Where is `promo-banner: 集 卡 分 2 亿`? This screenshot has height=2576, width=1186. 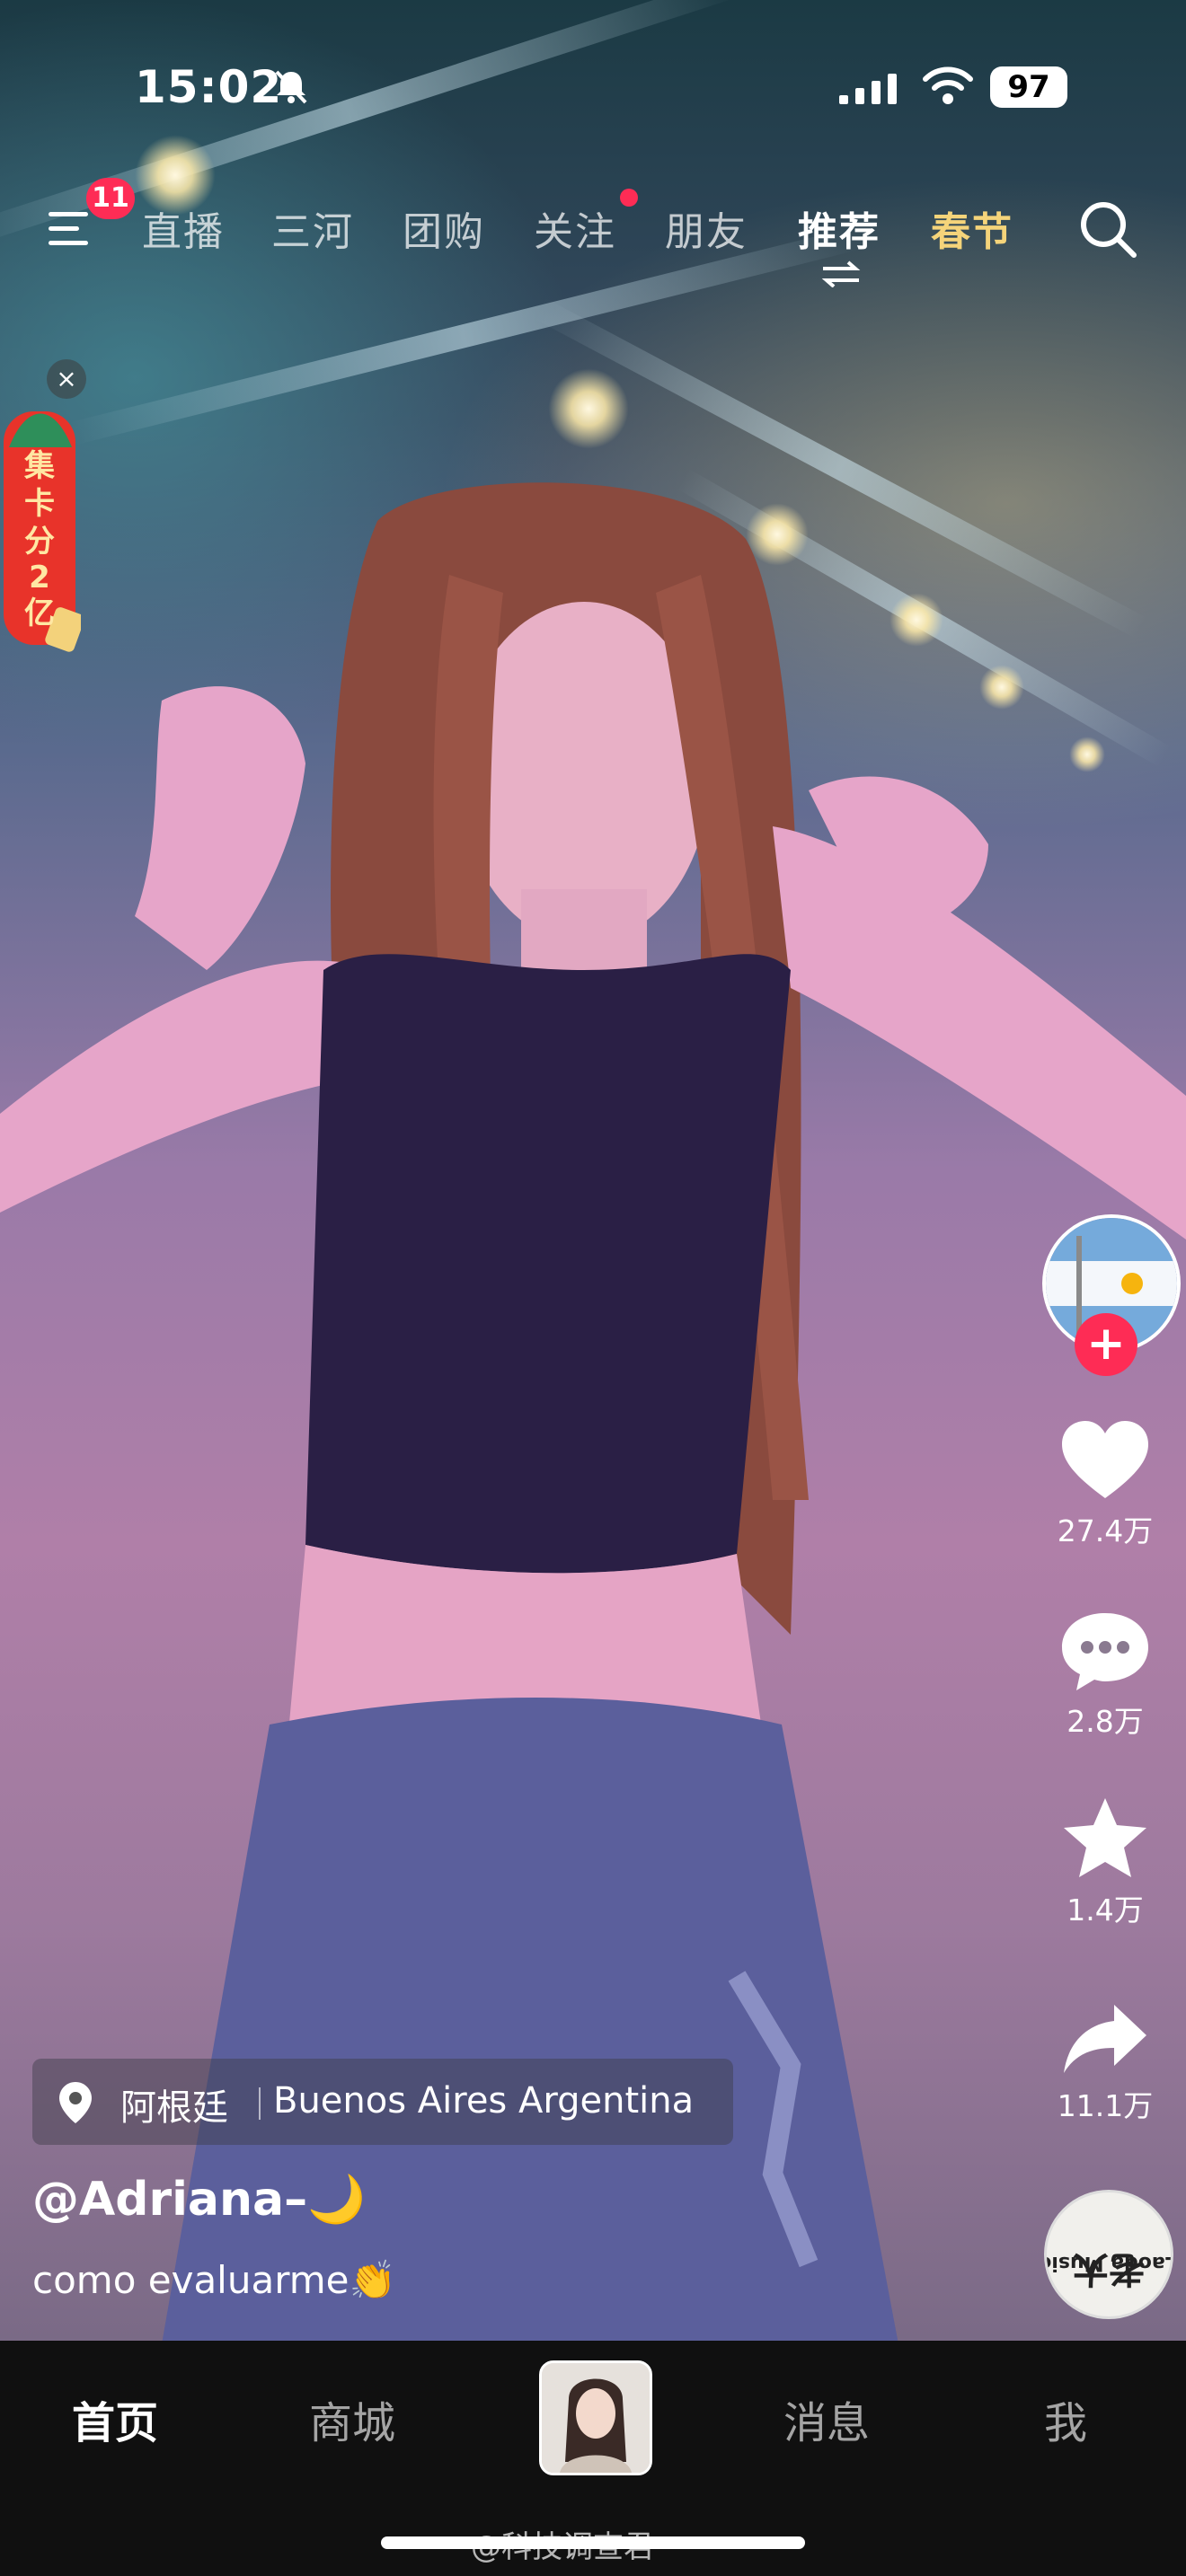 promo-banner: 集 卡 分 2 亿 is located at coordinates (42, 523).